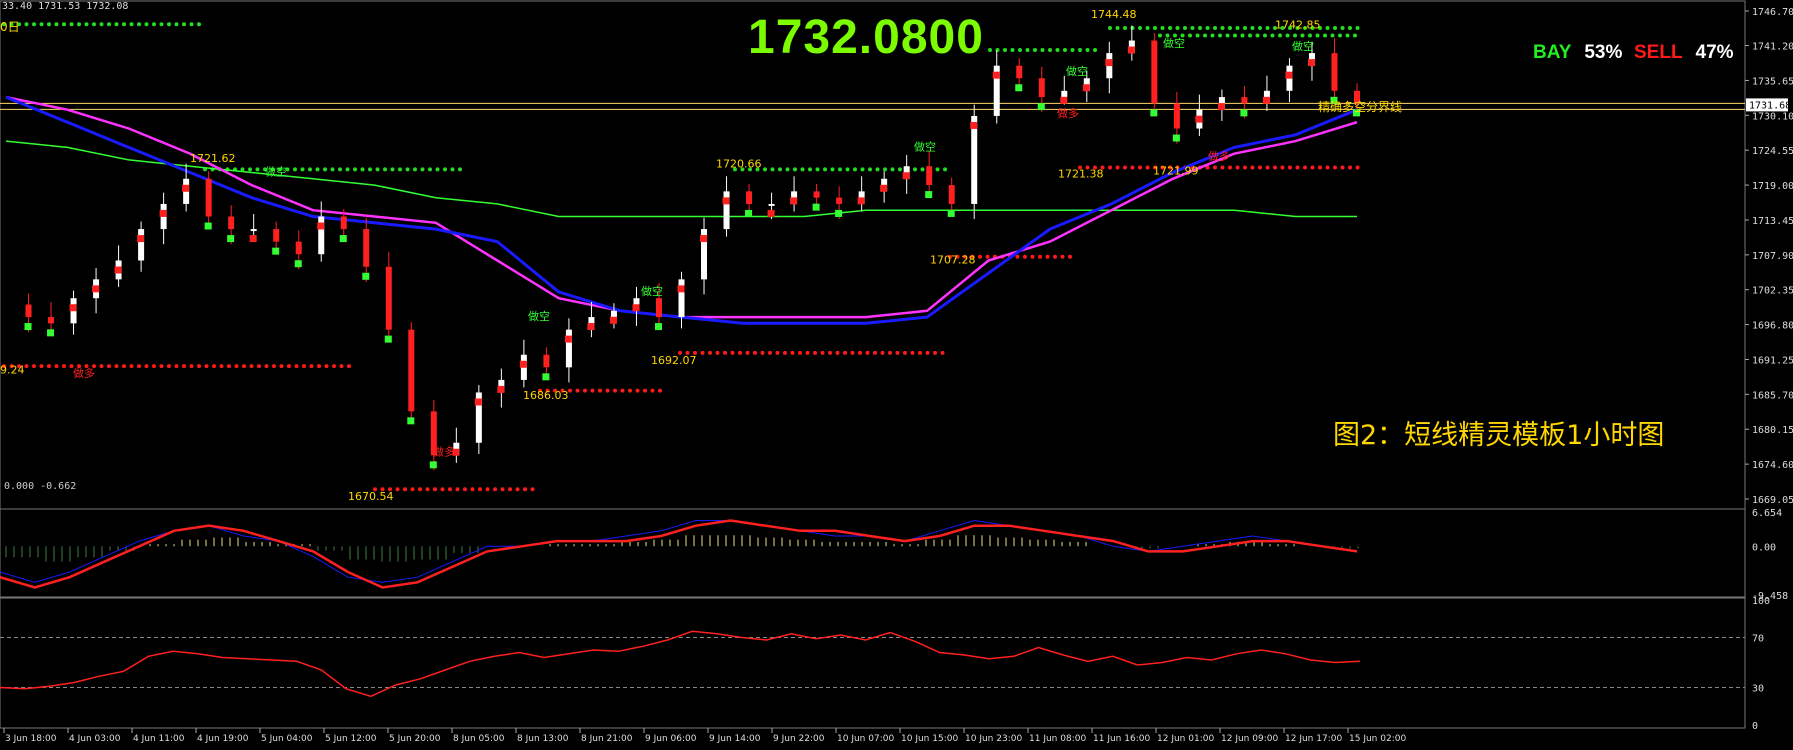  Describe the element at coordinates (929, 739) in the screenshot. I see `time-axis-label: 10 Jun 15:00` at that location.